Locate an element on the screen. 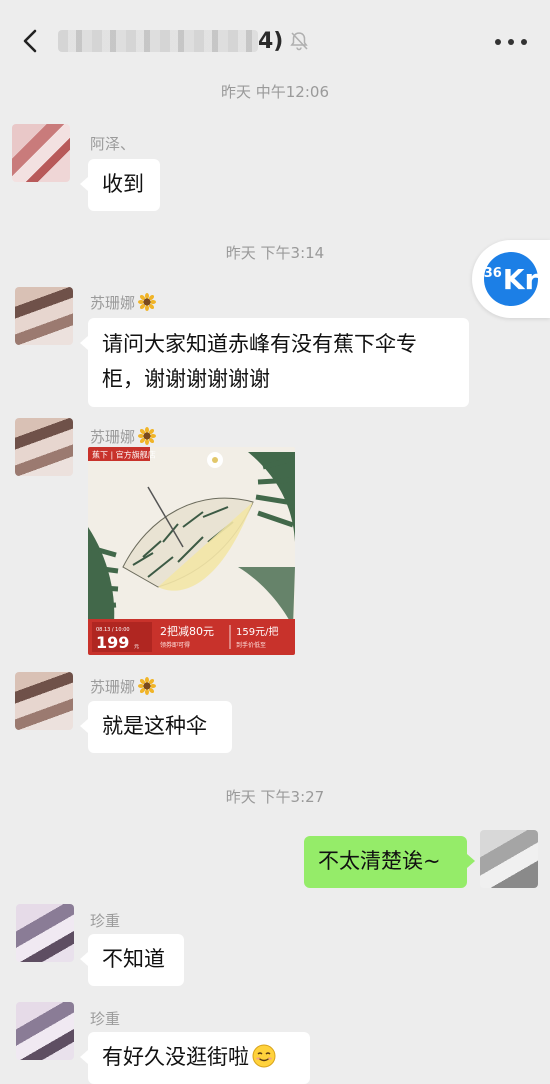  message-bubble: 收到 is located at coordinates (120, 185).